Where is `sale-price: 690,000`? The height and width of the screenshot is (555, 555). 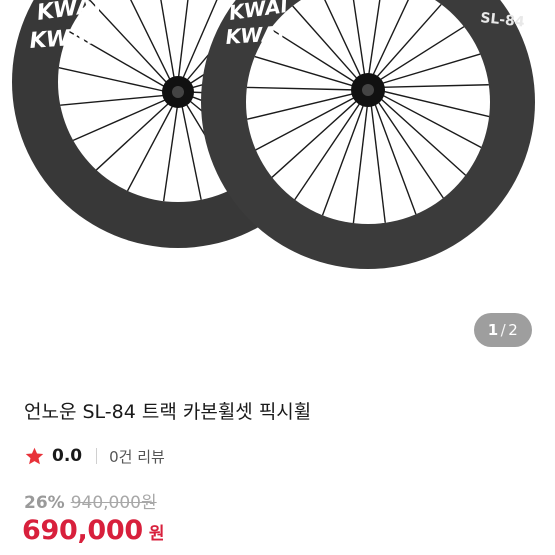
sale-price: 690,000 is located at coordinates (82, 530).